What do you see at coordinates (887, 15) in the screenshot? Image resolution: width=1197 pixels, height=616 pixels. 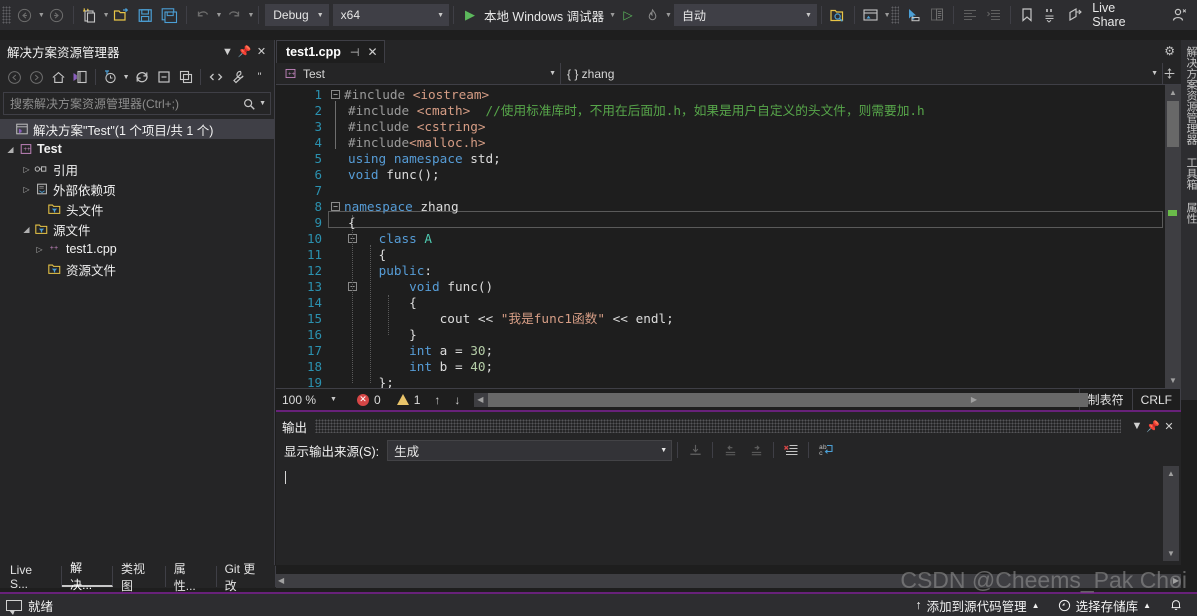 I see `window-layout-caret: ▼` at bounding box center [887, 15].